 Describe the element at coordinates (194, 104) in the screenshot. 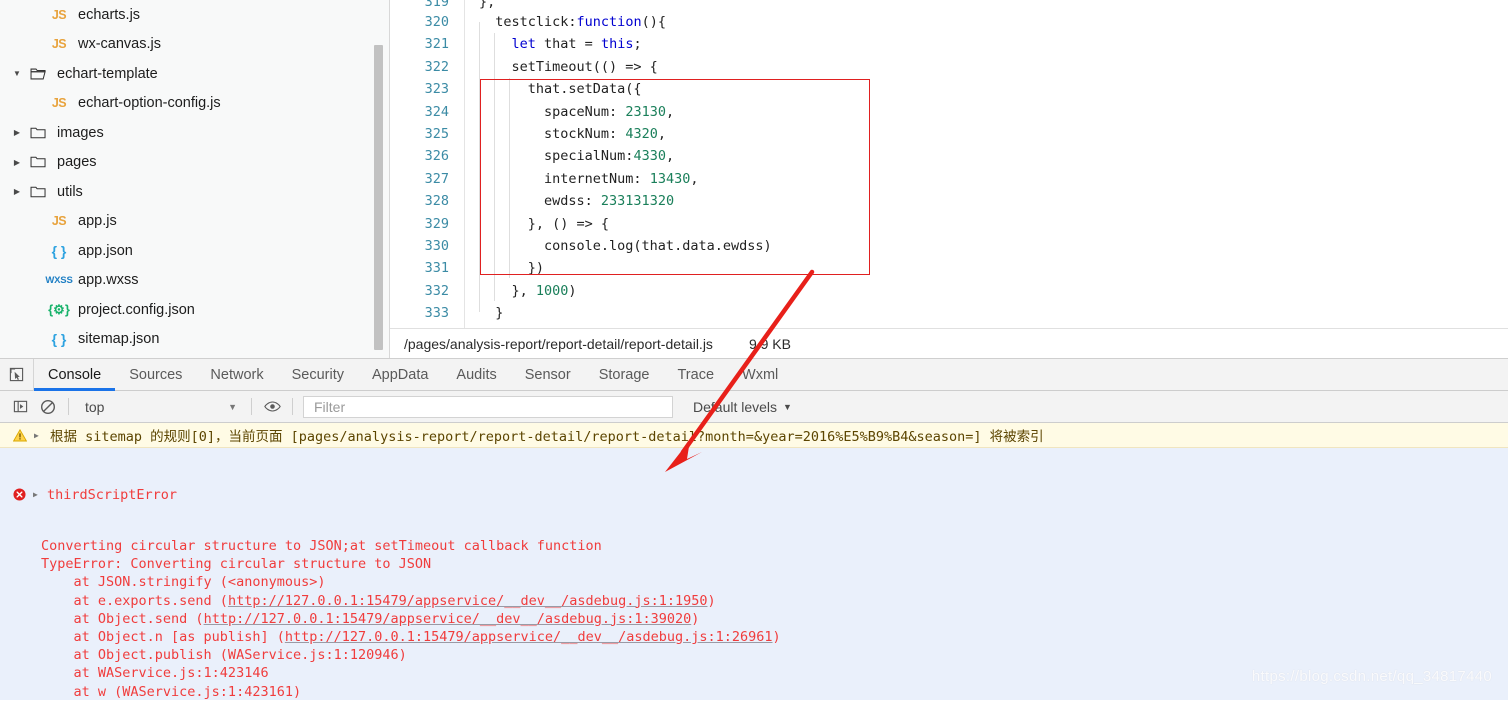

I see `tree-item-echart-option-config-js: JS echart-option-config.js` at that location.